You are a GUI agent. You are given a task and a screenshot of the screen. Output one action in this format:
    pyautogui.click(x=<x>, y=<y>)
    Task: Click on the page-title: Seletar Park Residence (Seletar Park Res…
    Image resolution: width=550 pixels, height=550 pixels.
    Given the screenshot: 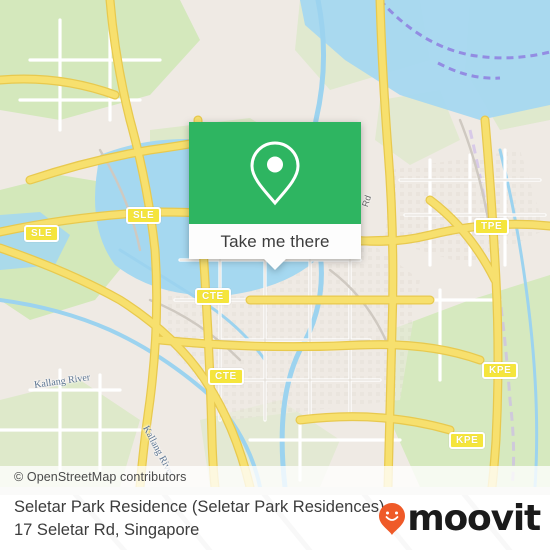 What is the action you would take?
    pyautogui.click(x=206, y=519)
    